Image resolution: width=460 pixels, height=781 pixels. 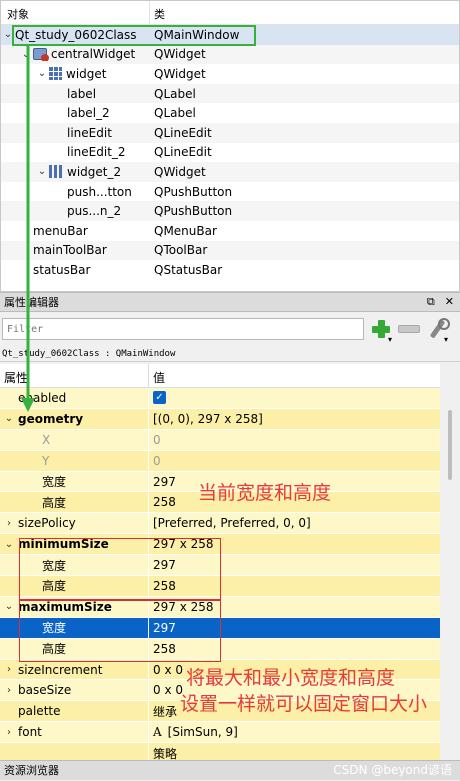 I want to click on property-value-text: 策略, so click(x=165, y=753).